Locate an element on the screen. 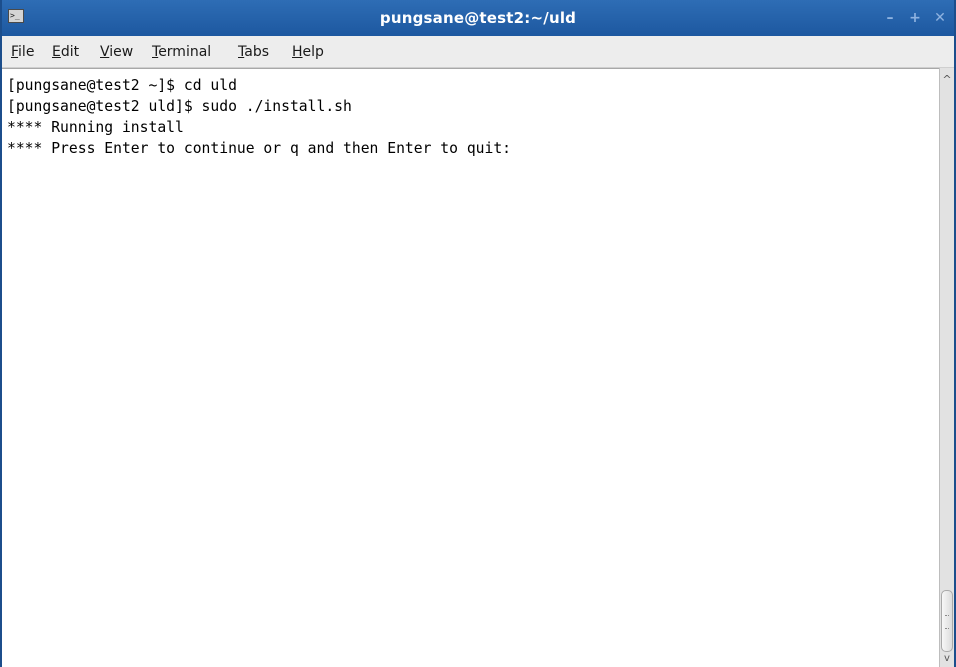 The image size is (956, 667). menu-view-mnemonic: V is located at coordinates (105, 52).